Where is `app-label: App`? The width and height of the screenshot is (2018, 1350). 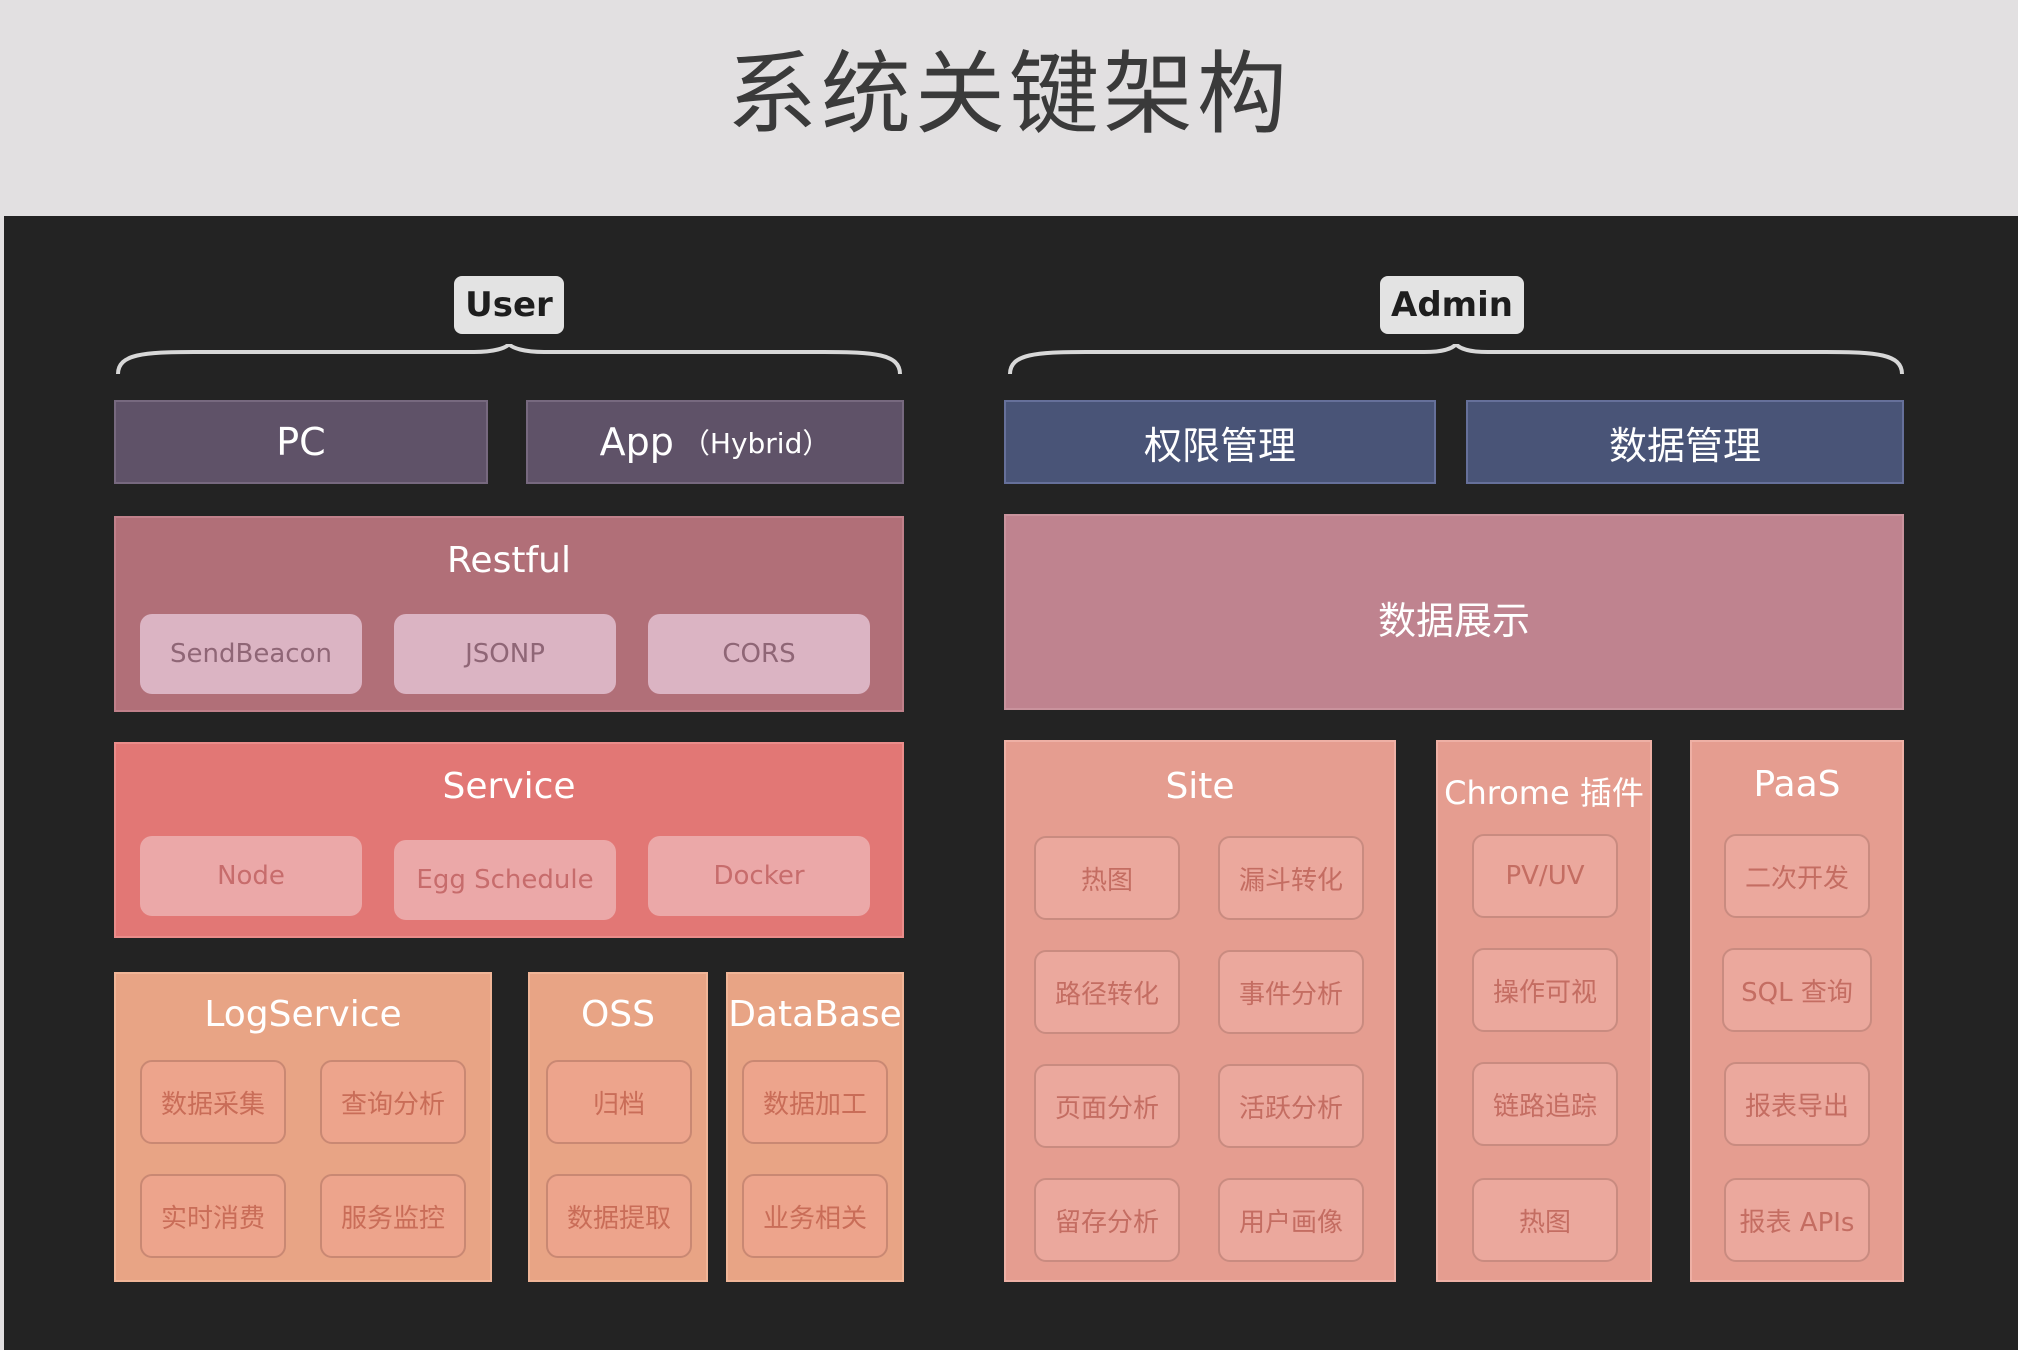 app-label: App is located at coordinates (636, 442).